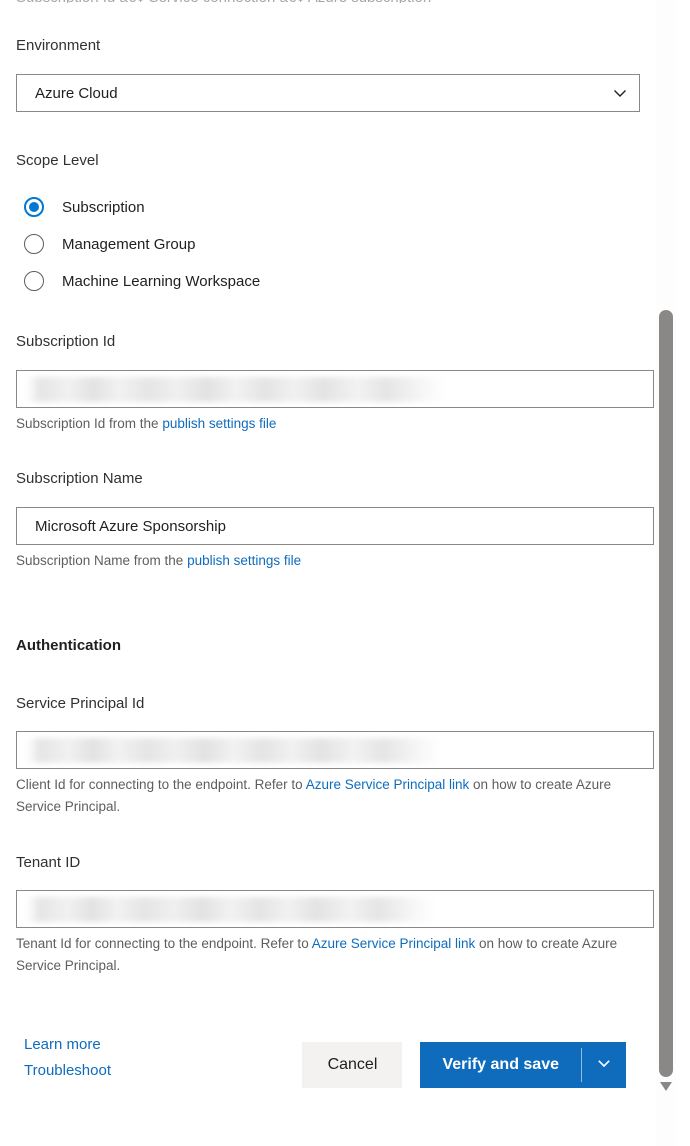 The image size is (690, 1146). I want to click on tenant-id-label-wrap: Tenant ID, so click(48, 863).